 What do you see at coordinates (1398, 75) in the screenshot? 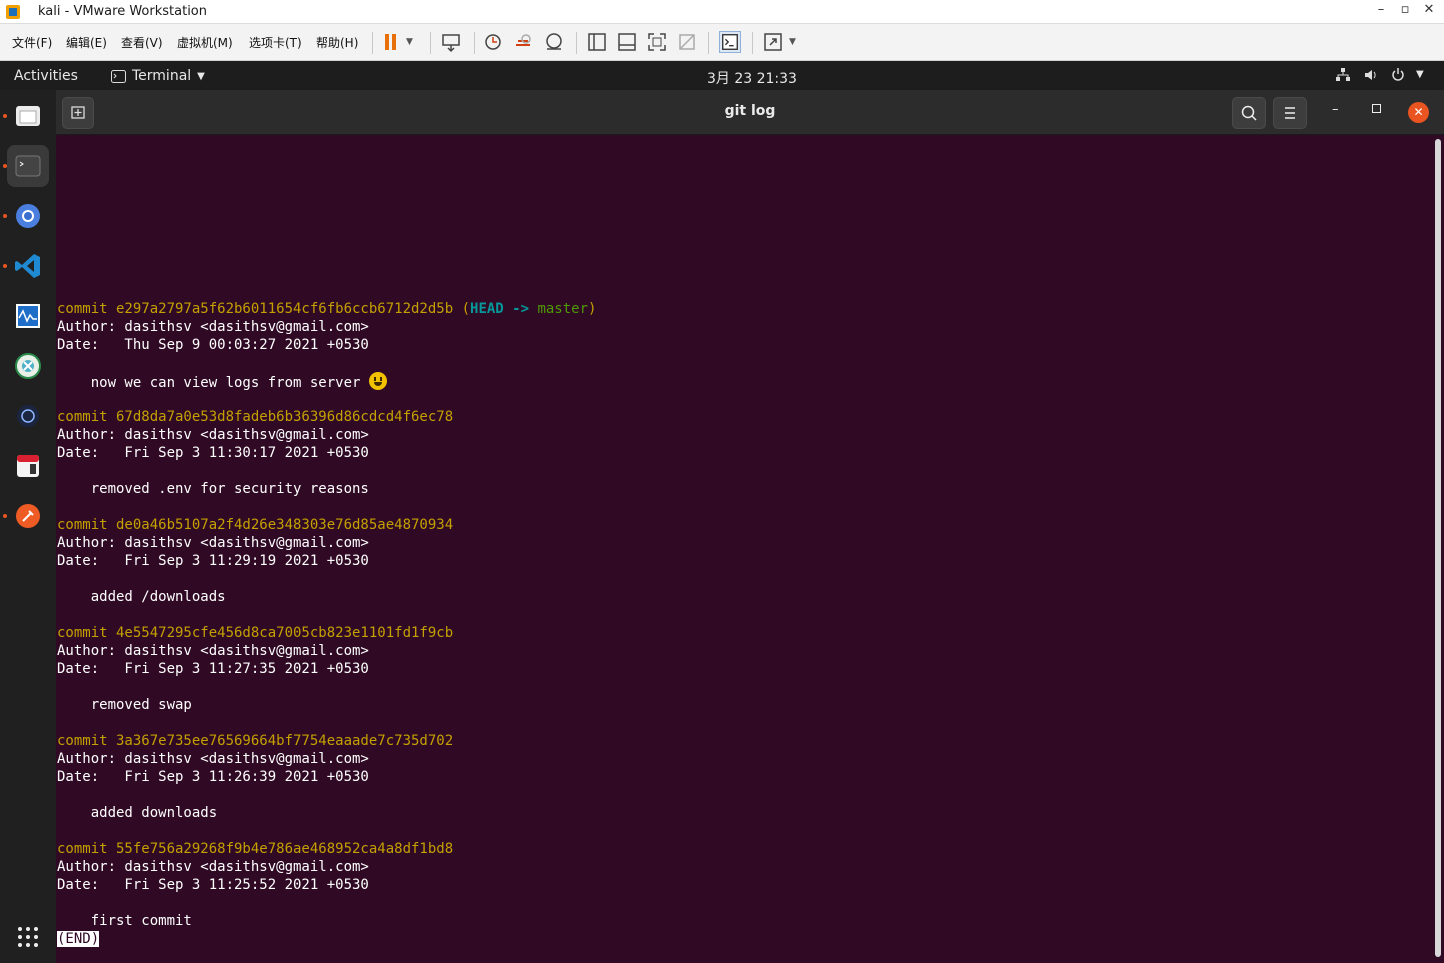
I see `power-icon` at bounding box center [1398, 75].